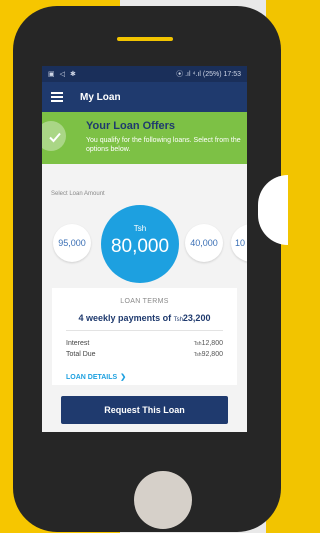  What do you see at coordinates (208, 74) in the screenshot?
I see `status-right-text: ⦿ .ıl ⁴.ıl (25%) 17:53` at bounding box center [208, 74].